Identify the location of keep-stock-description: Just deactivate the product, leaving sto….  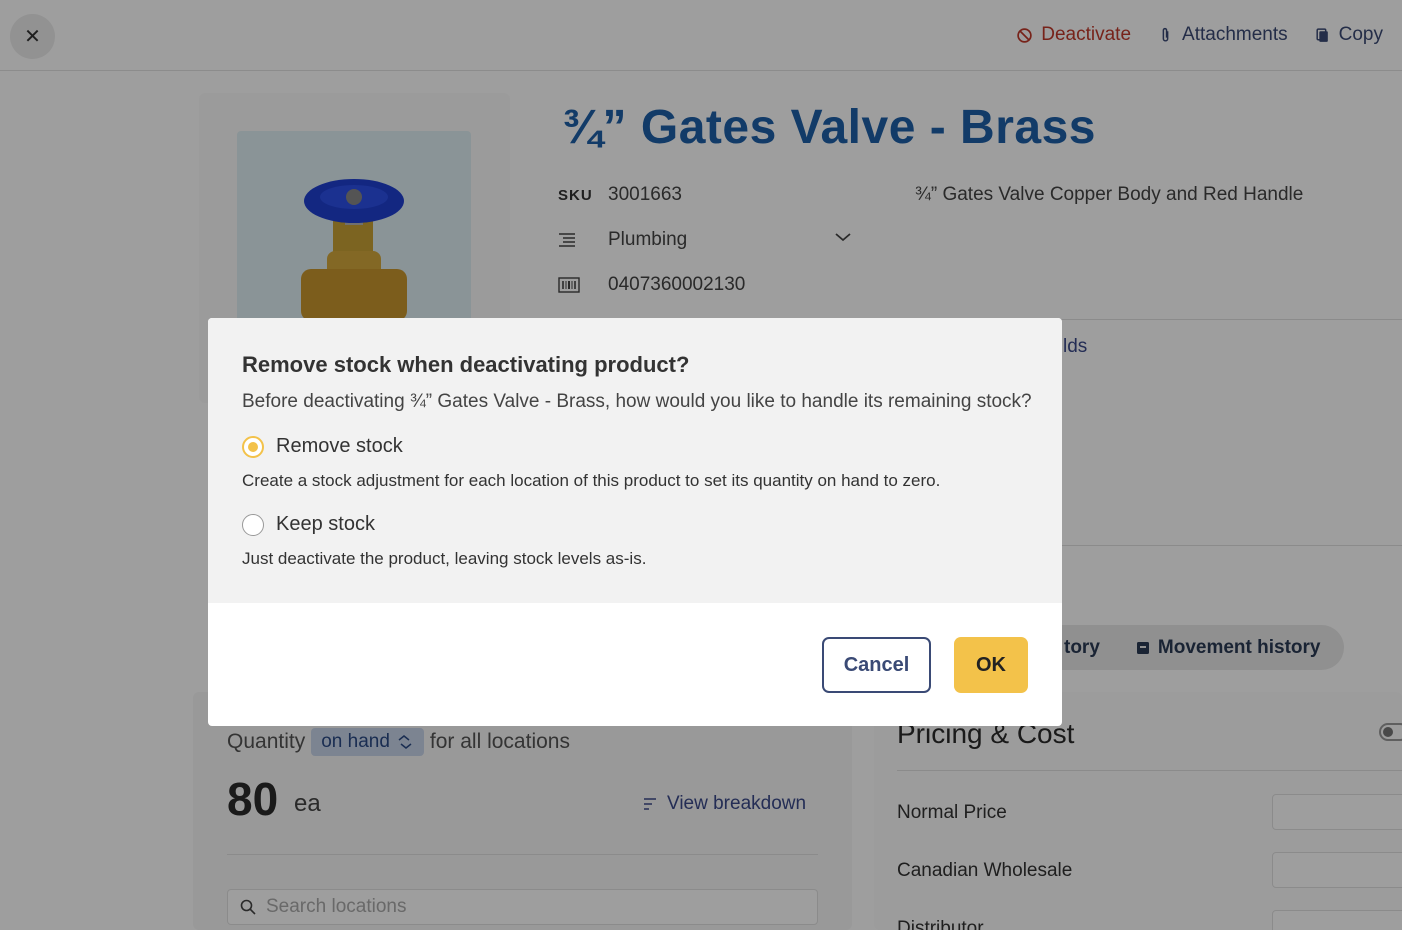
(444, 558).